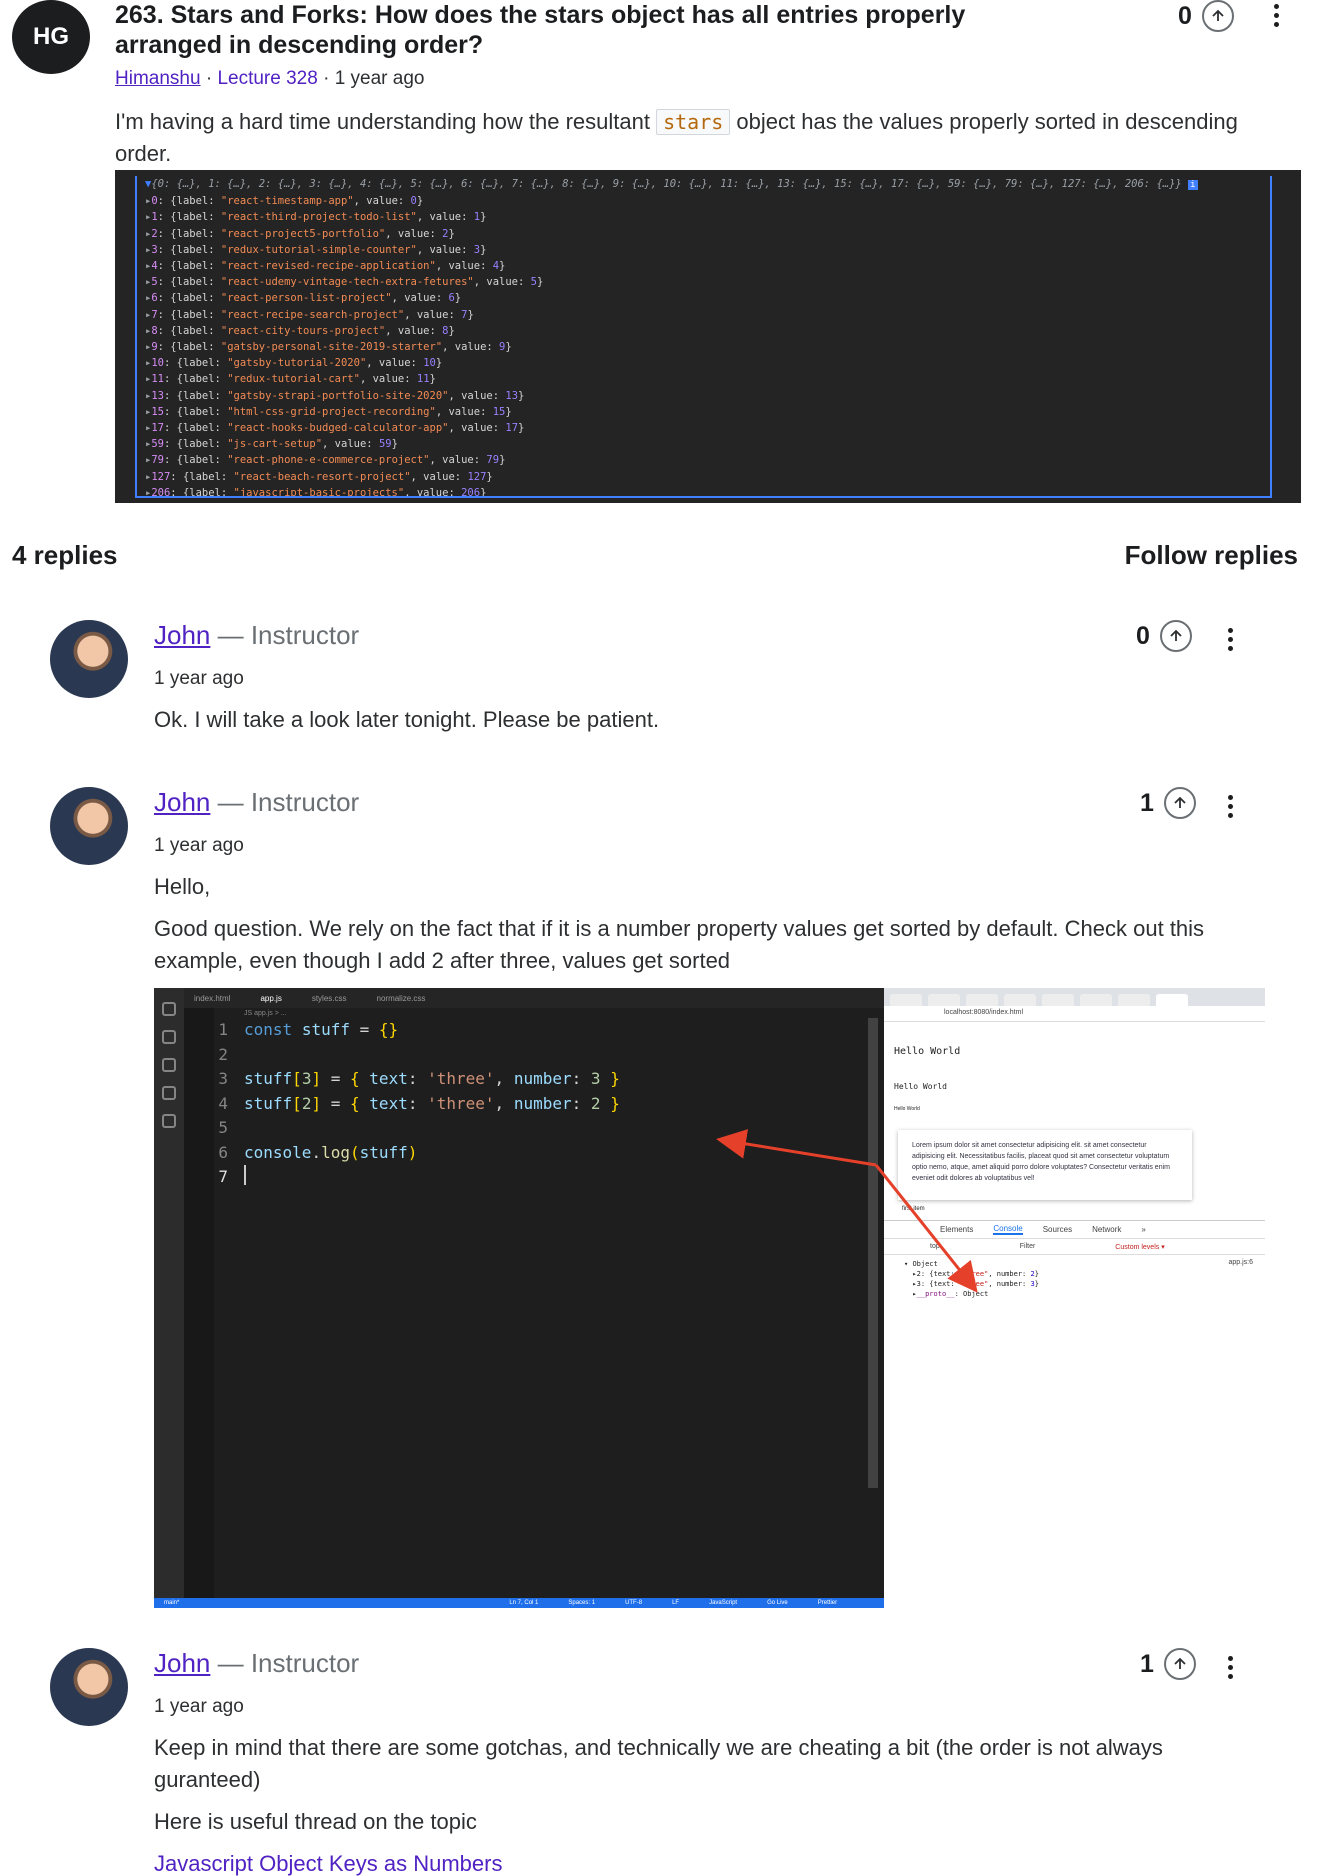 Image resolution: width=1320 pixels, height=1876 pixels. What do you see at coordinates (315, 1821) in the screenshot?
I see `reply-text-2: Here is useful thread on the topic` at bounding box center [315, 1821].